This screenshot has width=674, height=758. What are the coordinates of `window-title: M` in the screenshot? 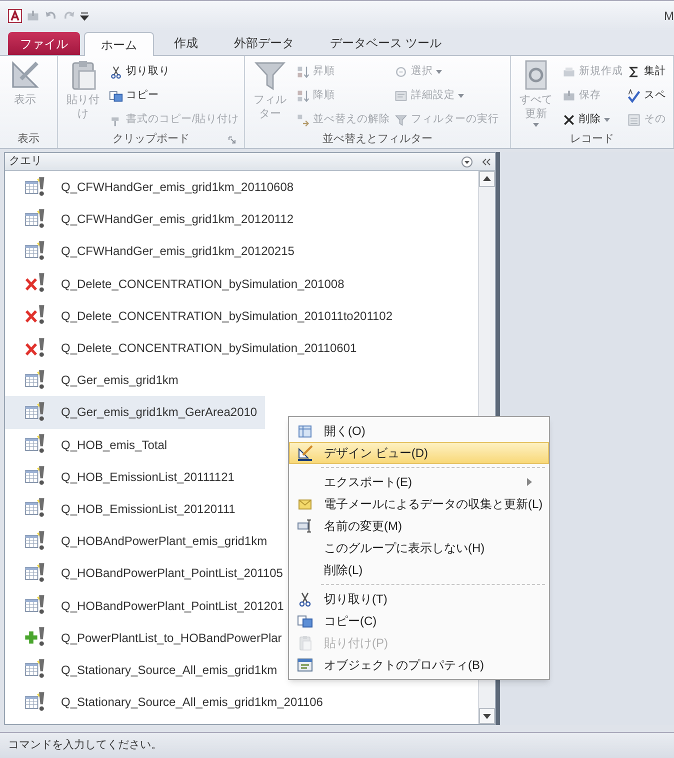 It's located at (669, 16).